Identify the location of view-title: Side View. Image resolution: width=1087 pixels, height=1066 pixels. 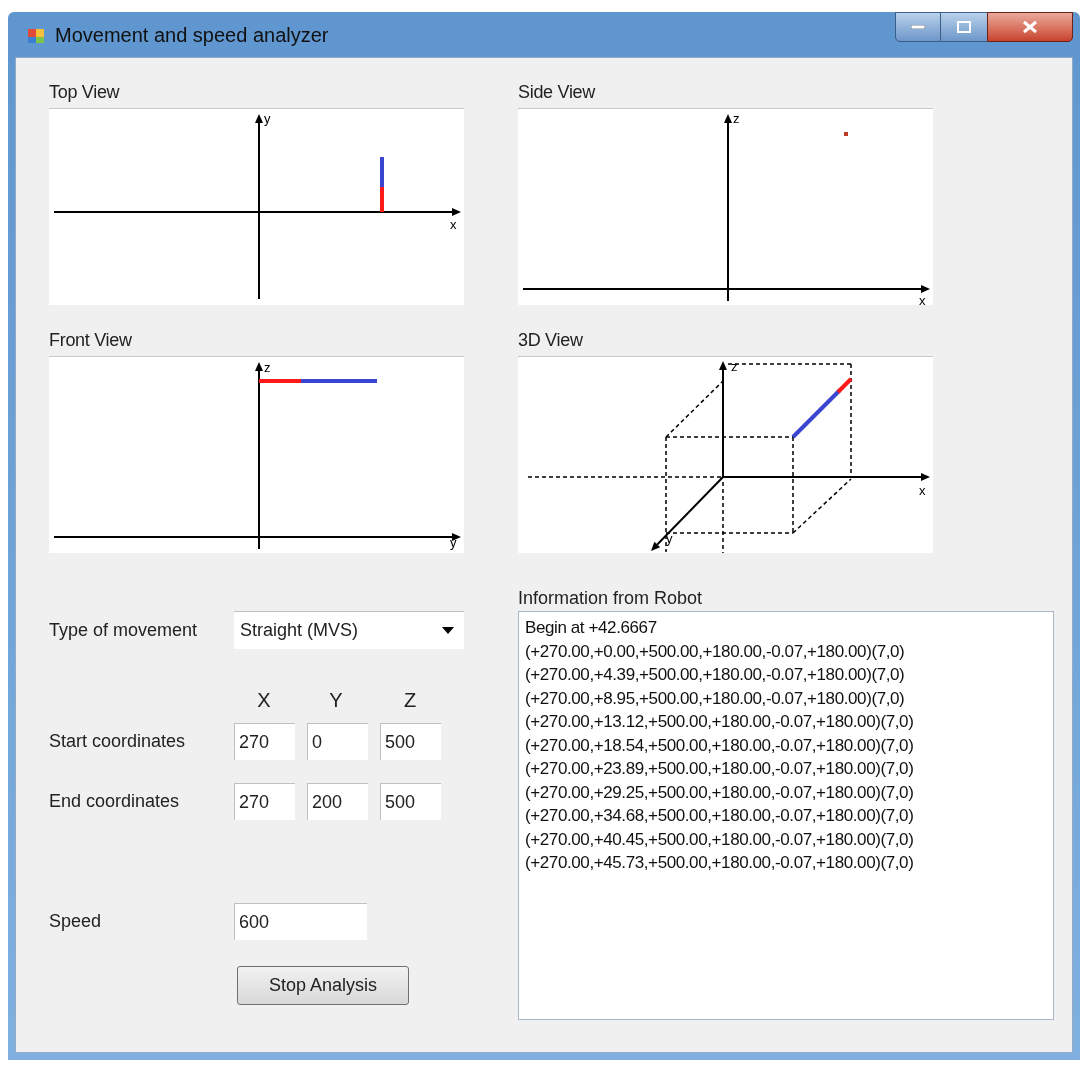
(557, 92).